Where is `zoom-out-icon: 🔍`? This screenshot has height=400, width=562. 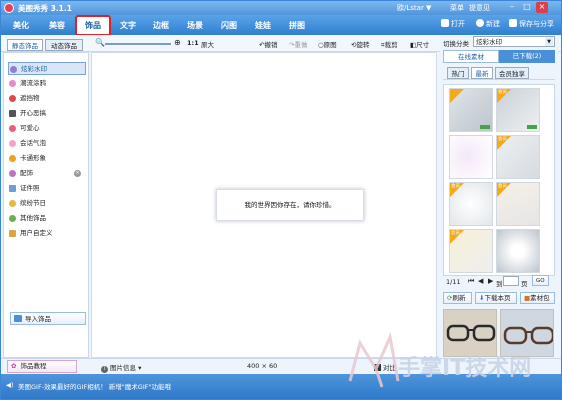 zoom-out-icon: 🔍 is located at coordinates (100, 42).